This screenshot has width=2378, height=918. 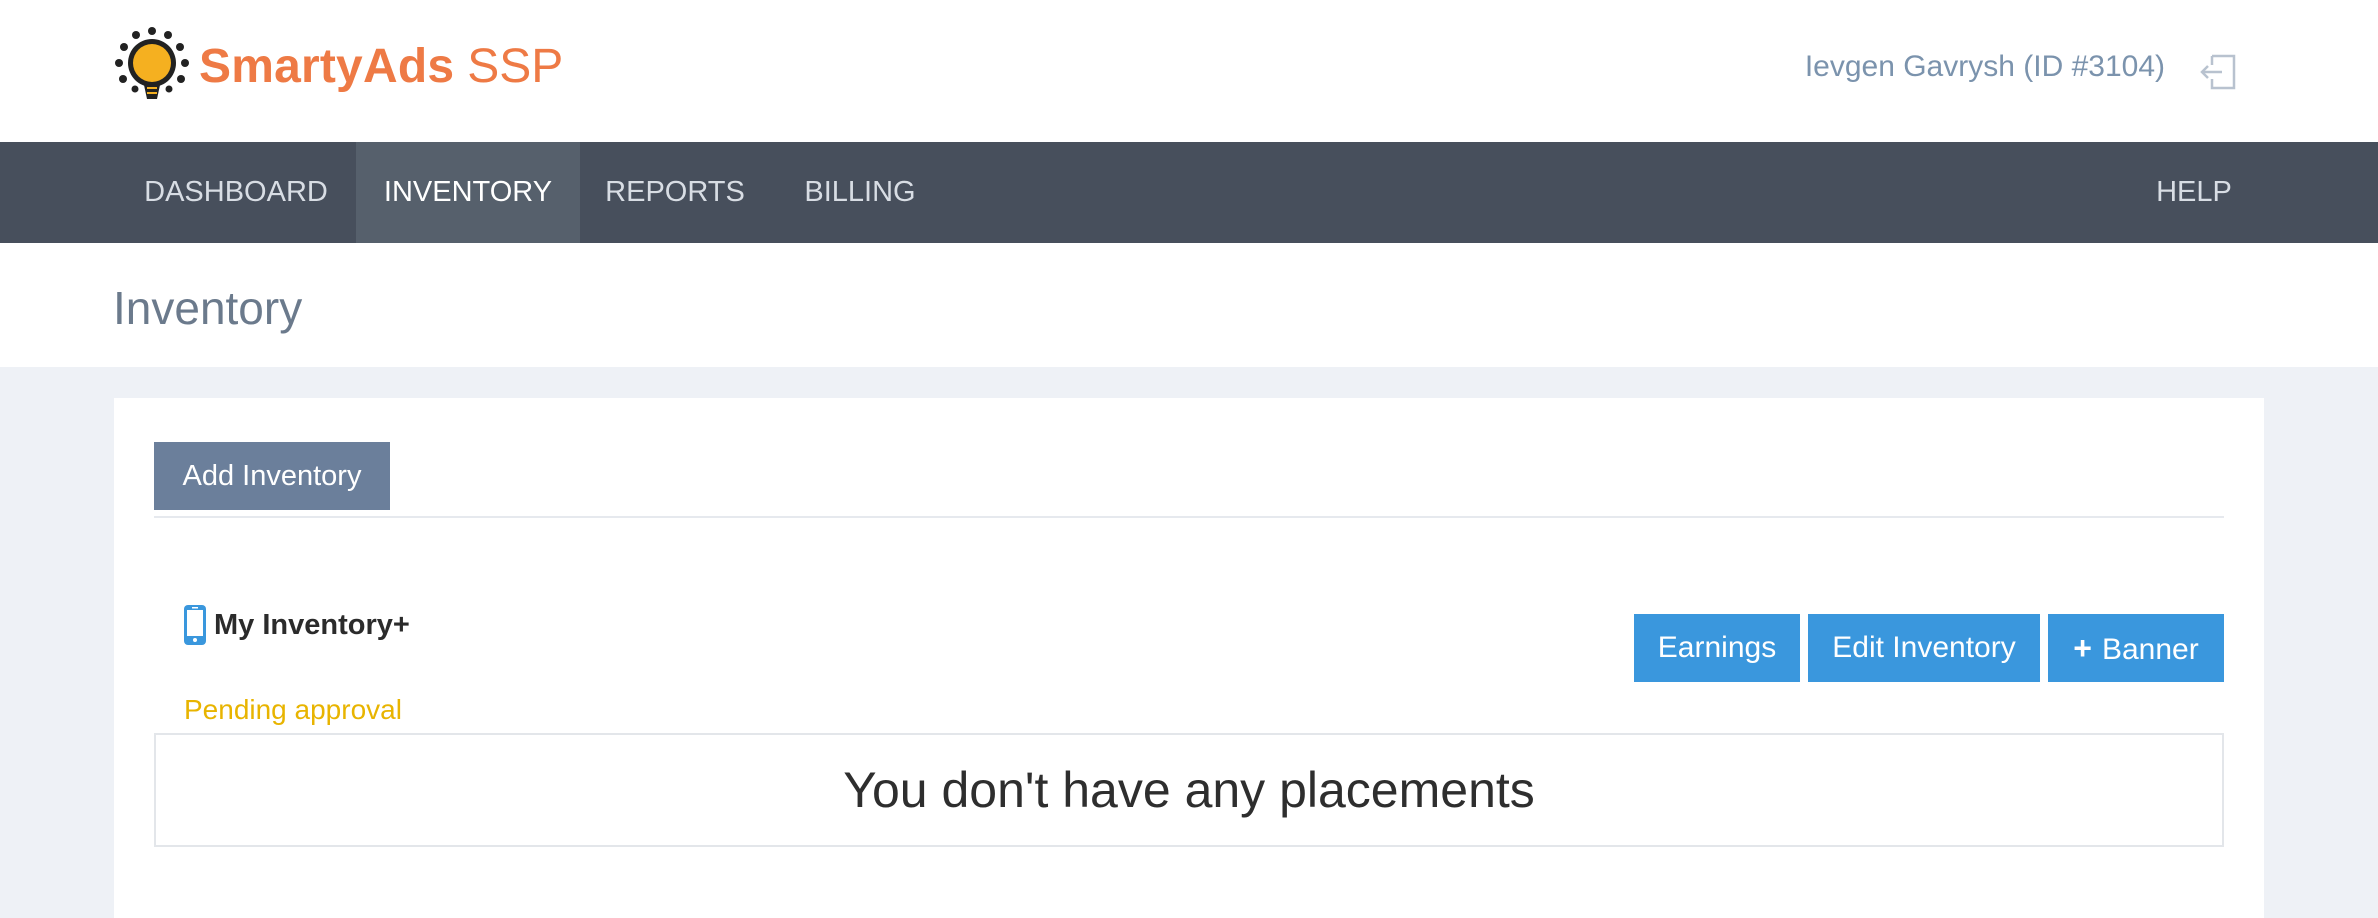 I want to click on mobile-phone-icon, so click(x=195, y=625).